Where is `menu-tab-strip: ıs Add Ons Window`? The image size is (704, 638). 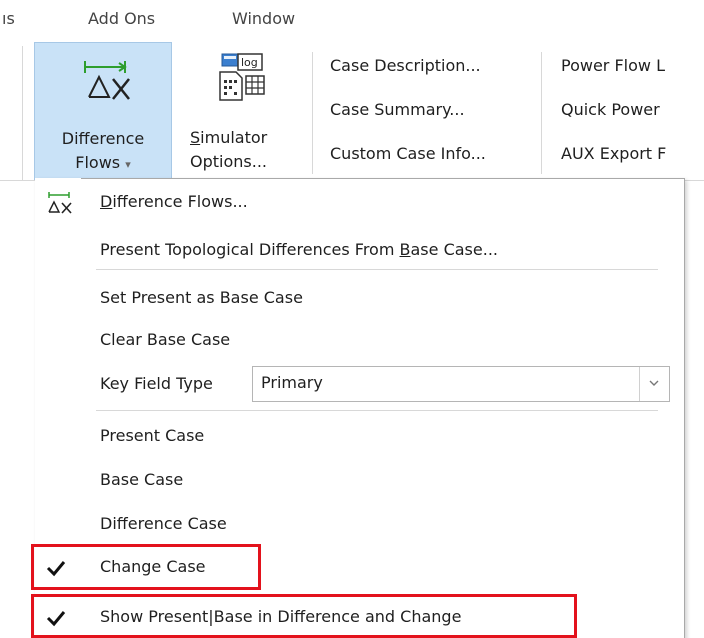 menu-tab-strip: ıs Add Ons Window is located at coordinates (352, 19).